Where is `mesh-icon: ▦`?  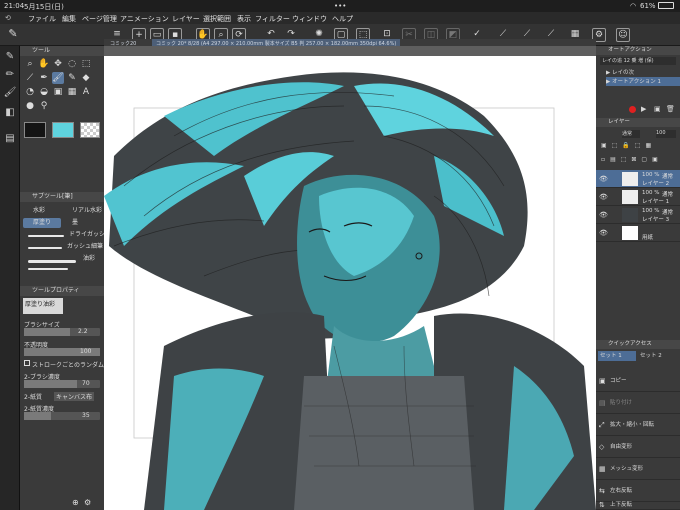 mesh-icon: ▦ is located at coordinates (602, 469).